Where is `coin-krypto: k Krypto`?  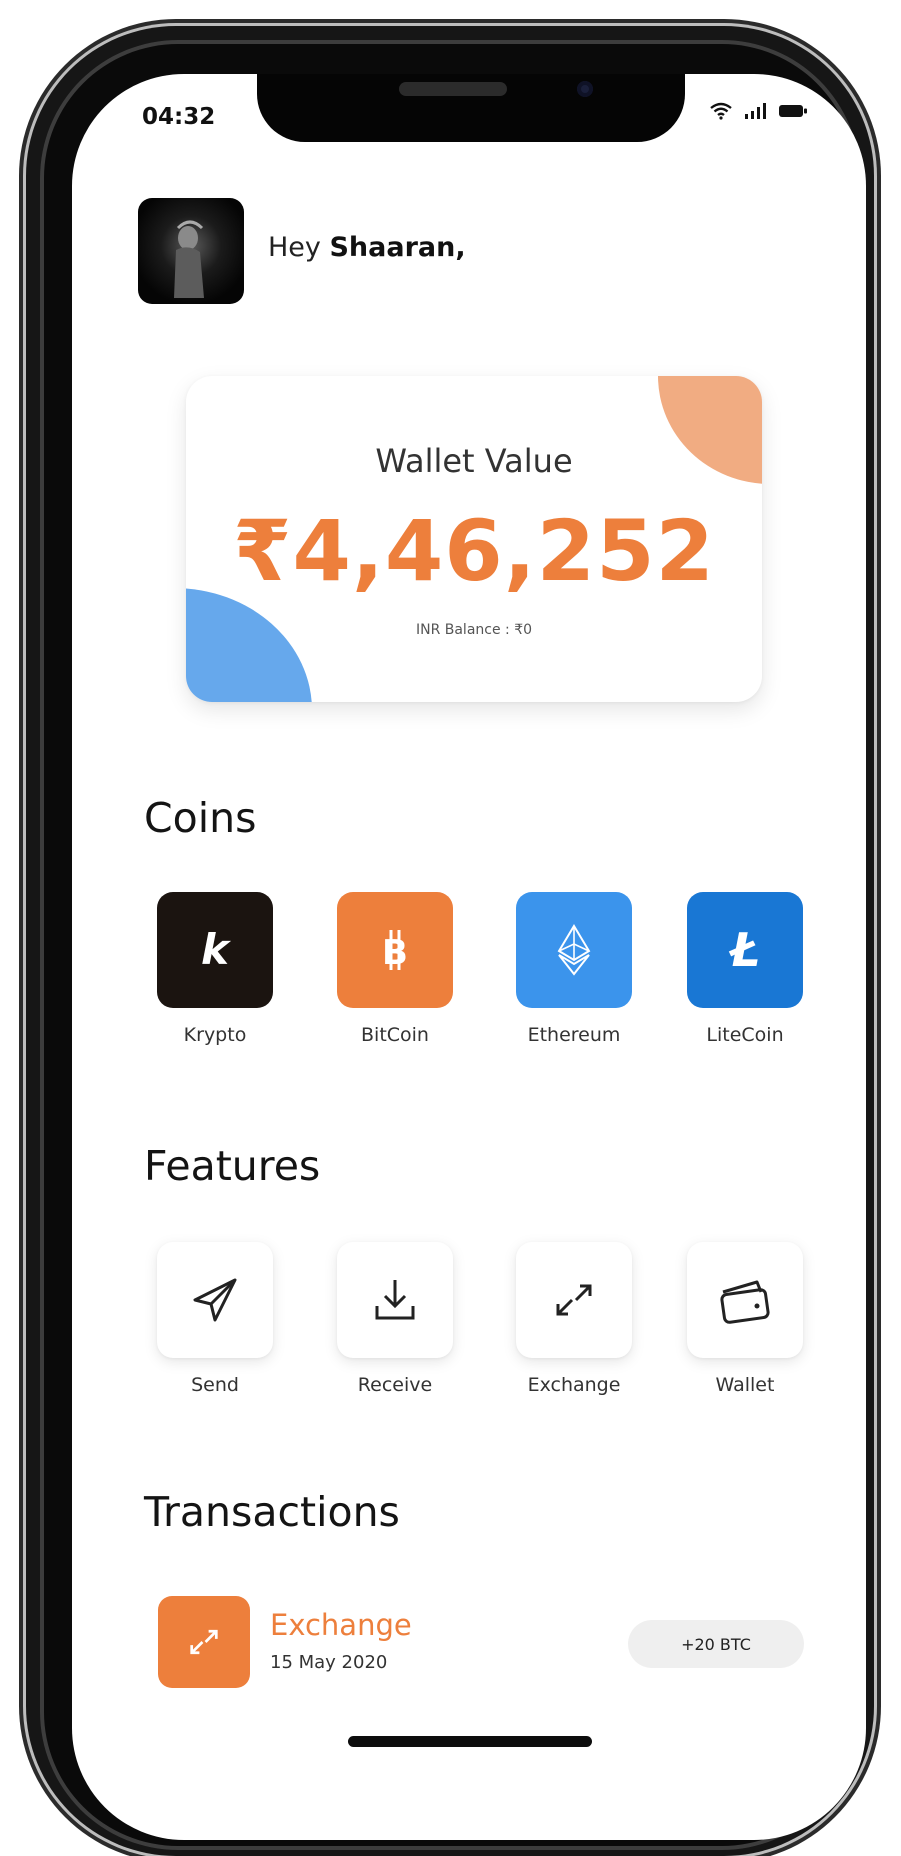
coin-krypto: k Krypto is located at coordinates (215, 969).